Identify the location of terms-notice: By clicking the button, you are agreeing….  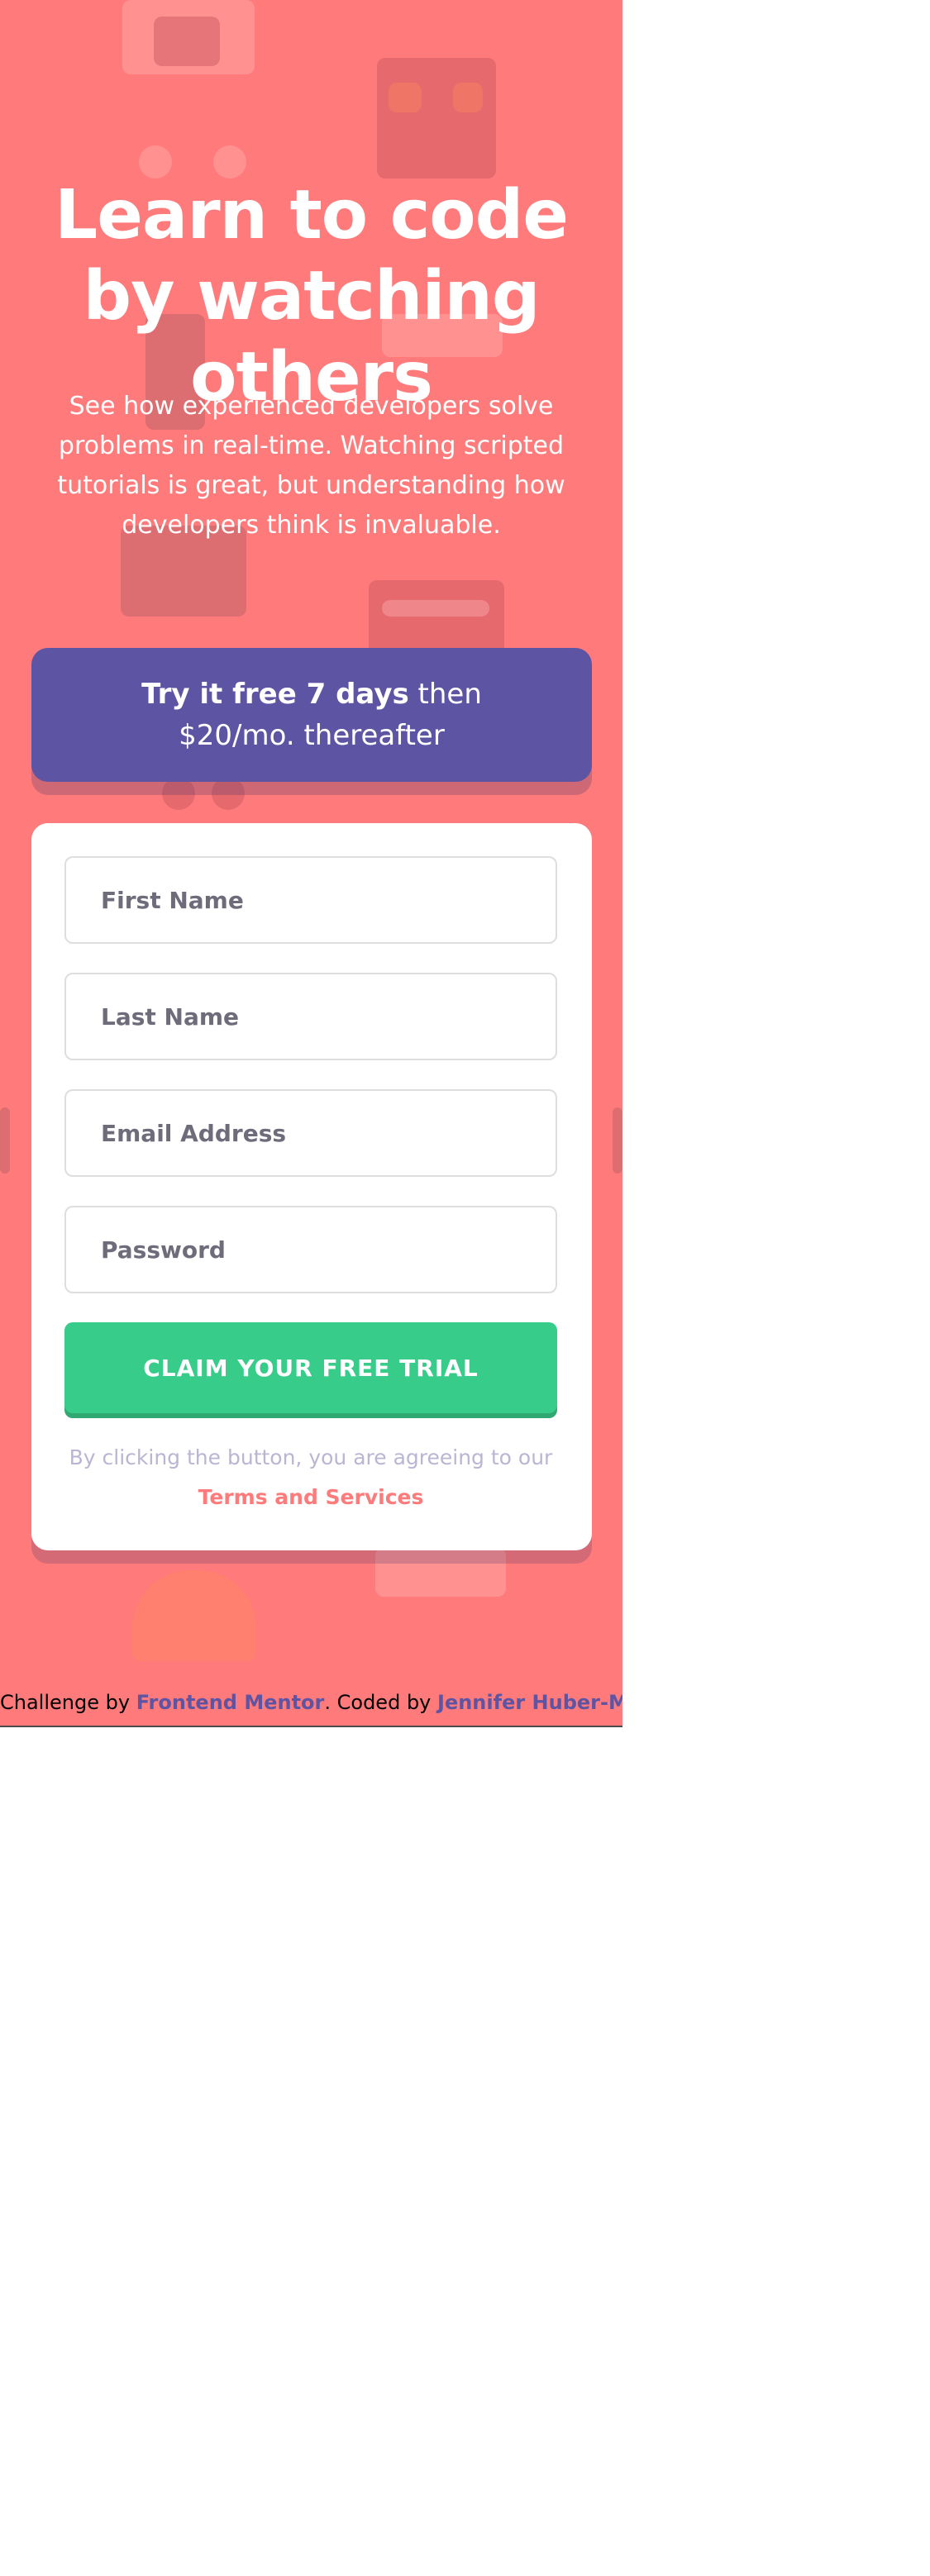
(310, 1478).